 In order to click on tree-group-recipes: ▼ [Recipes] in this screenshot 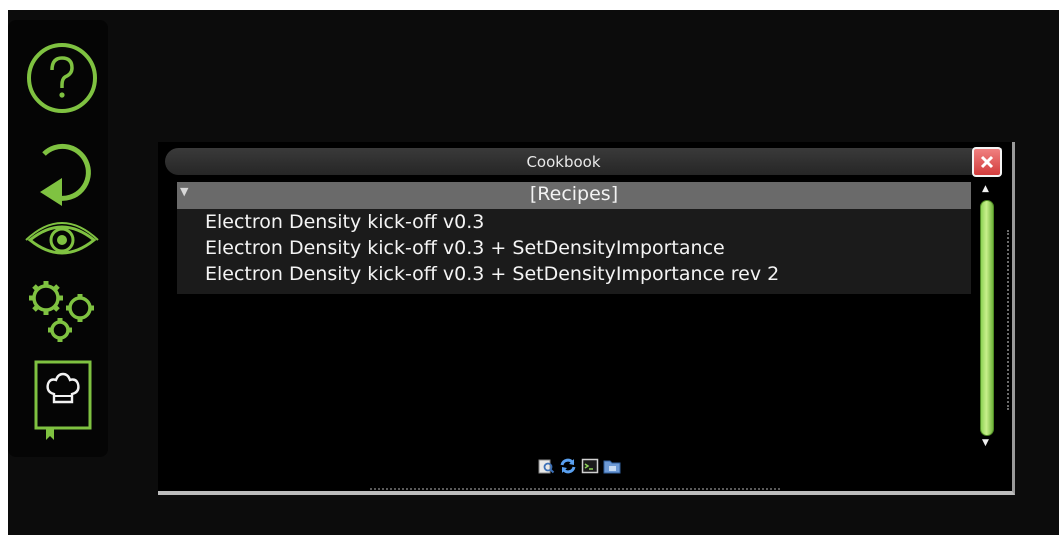, I will do `click(574, 195)`.